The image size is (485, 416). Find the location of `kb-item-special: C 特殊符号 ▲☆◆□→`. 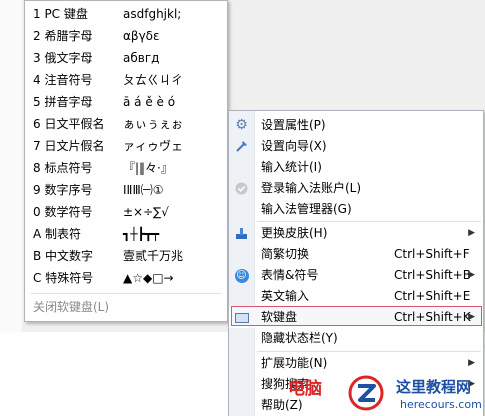

kb-item-special: C 特殊符号 ▲☆◆□→ is located at coordinates (128, 278).